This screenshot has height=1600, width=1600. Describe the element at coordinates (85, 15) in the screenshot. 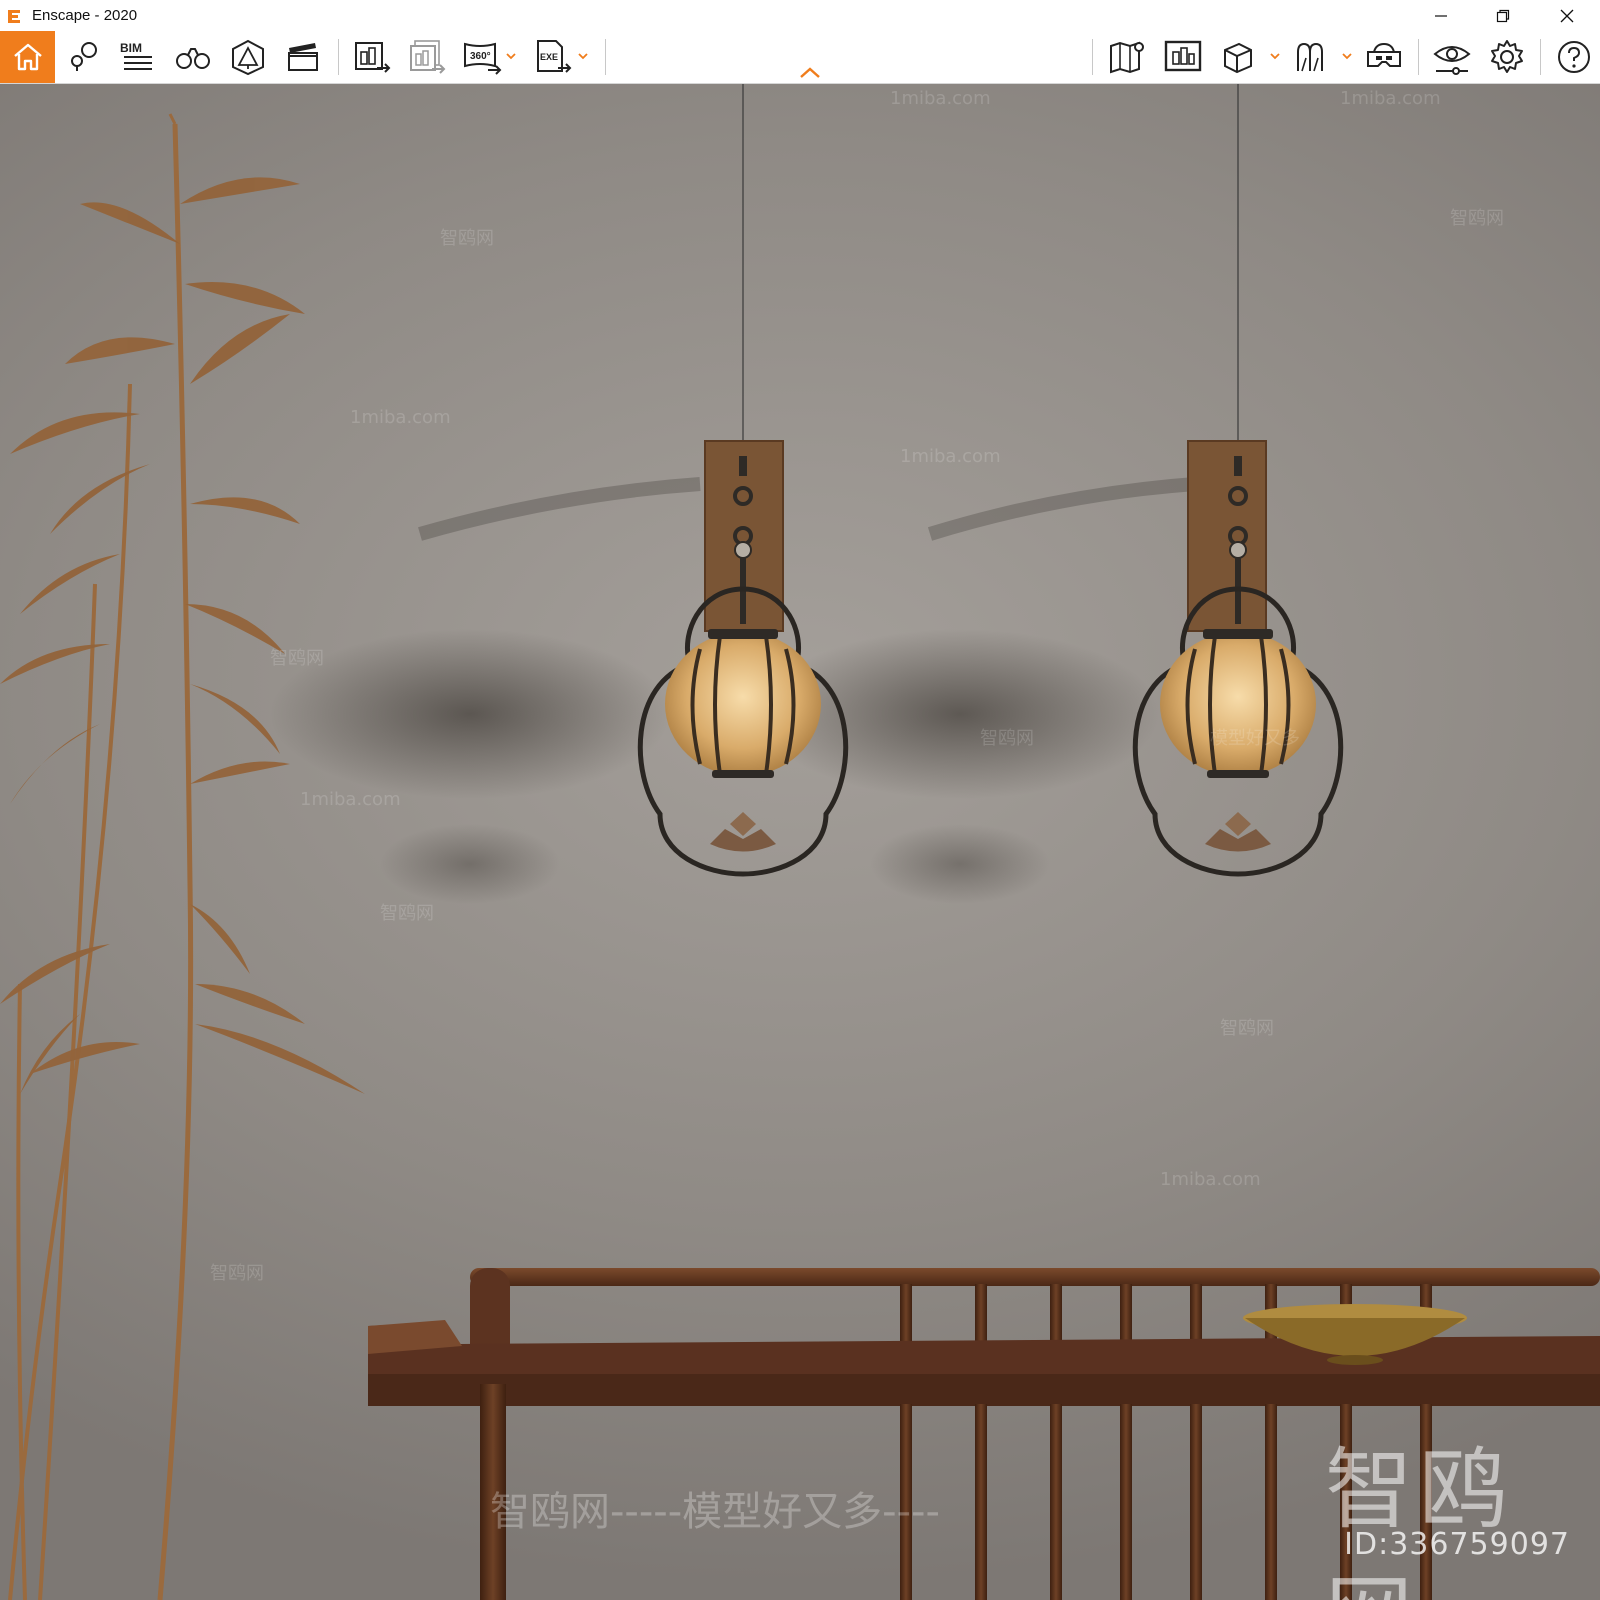

I see `window-title: Enscape - 2020` at that location.